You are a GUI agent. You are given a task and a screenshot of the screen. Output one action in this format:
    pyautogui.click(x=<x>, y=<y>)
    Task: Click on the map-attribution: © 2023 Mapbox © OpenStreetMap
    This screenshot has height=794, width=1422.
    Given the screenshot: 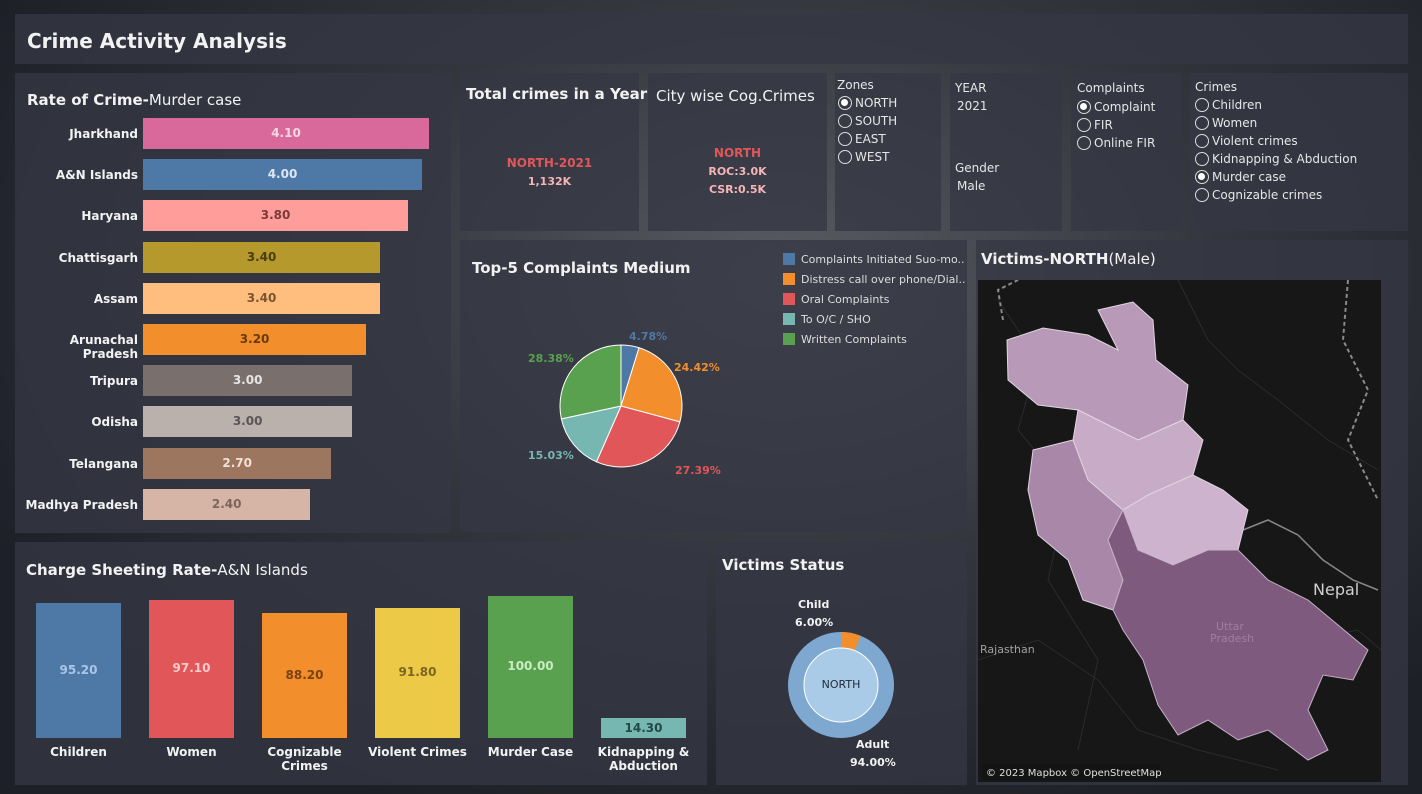 What is the action you would take?
    pyautogui.click(x=1074, y=773)
    